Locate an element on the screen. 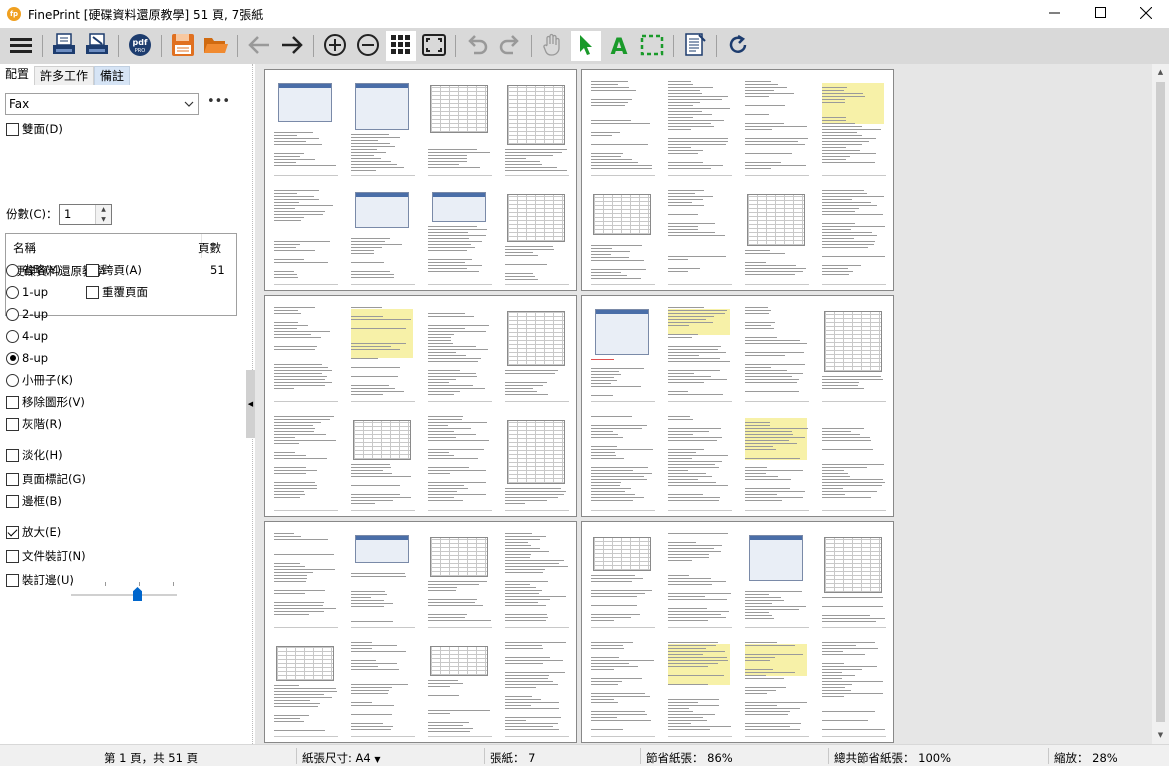 This screenshot has height=766, width=1169. printer-dropdown: Fax is located at coordinates (102, 104).